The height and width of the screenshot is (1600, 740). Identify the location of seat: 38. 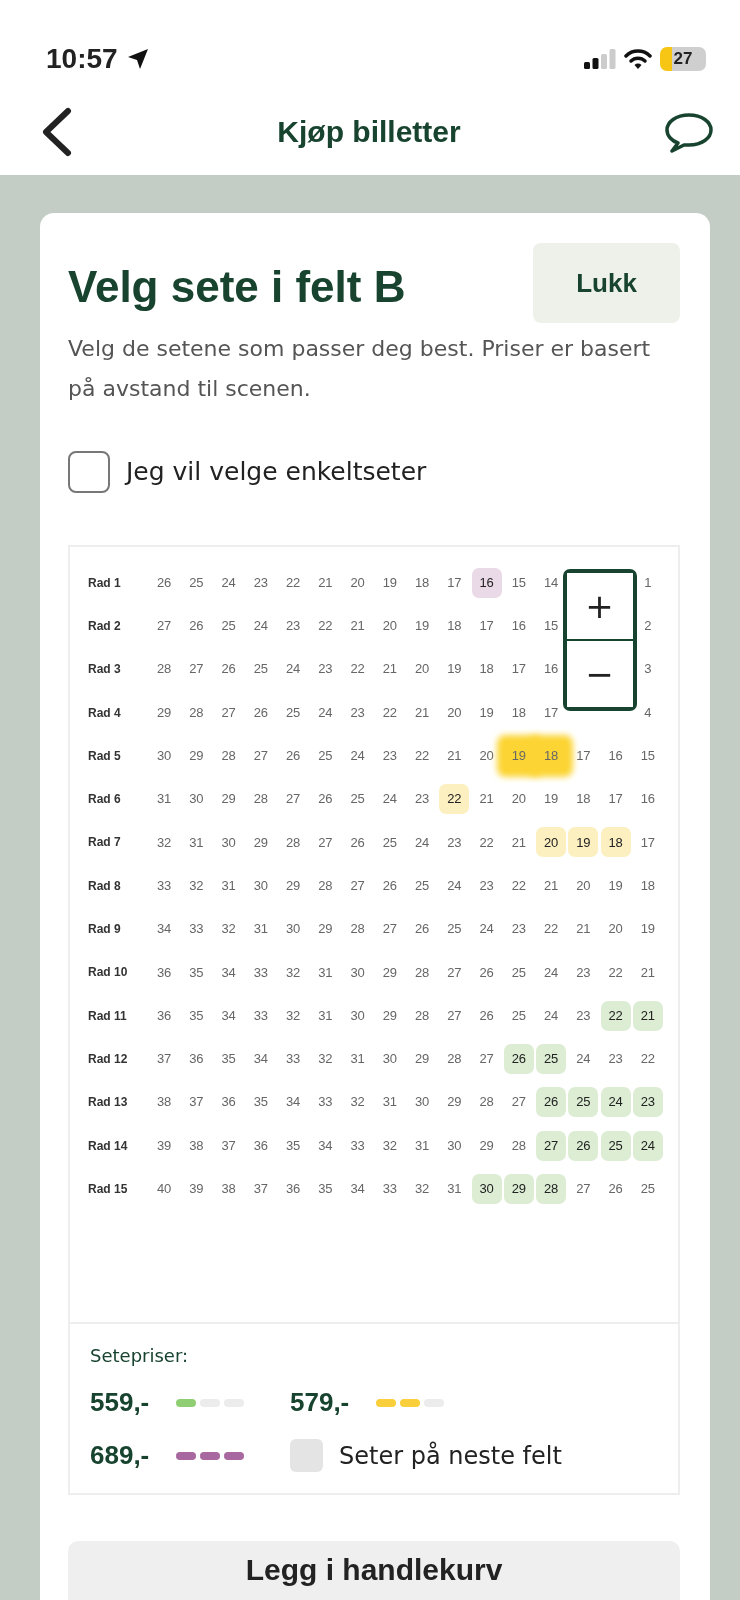
(196, 1145).